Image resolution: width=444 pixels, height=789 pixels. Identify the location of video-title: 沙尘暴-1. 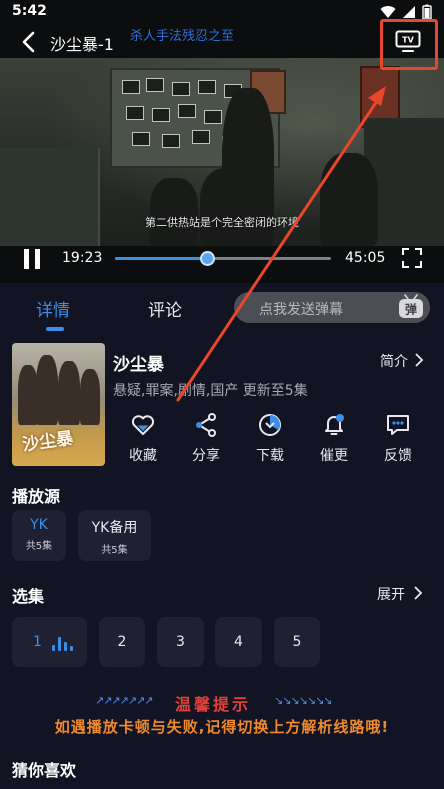
(82, 44).